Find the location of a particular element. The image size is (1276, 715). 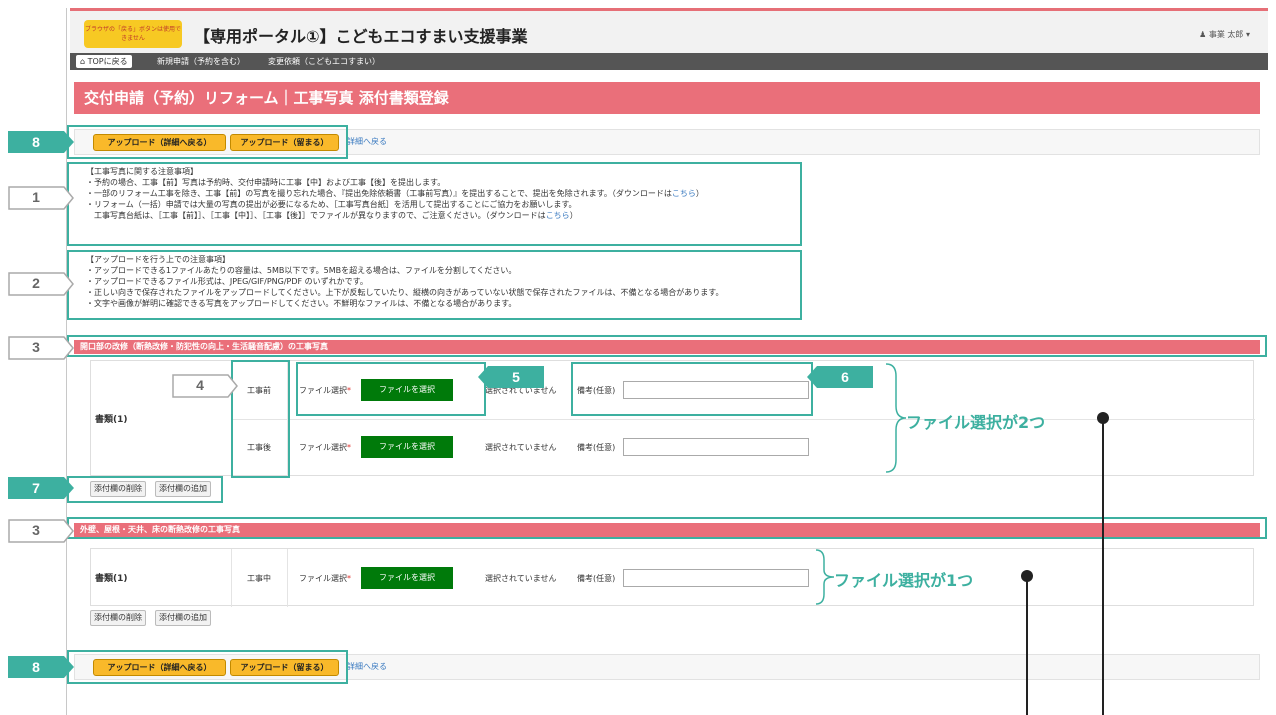

nav-top-label: TOPに戻る is located at coordinates (107, 61).